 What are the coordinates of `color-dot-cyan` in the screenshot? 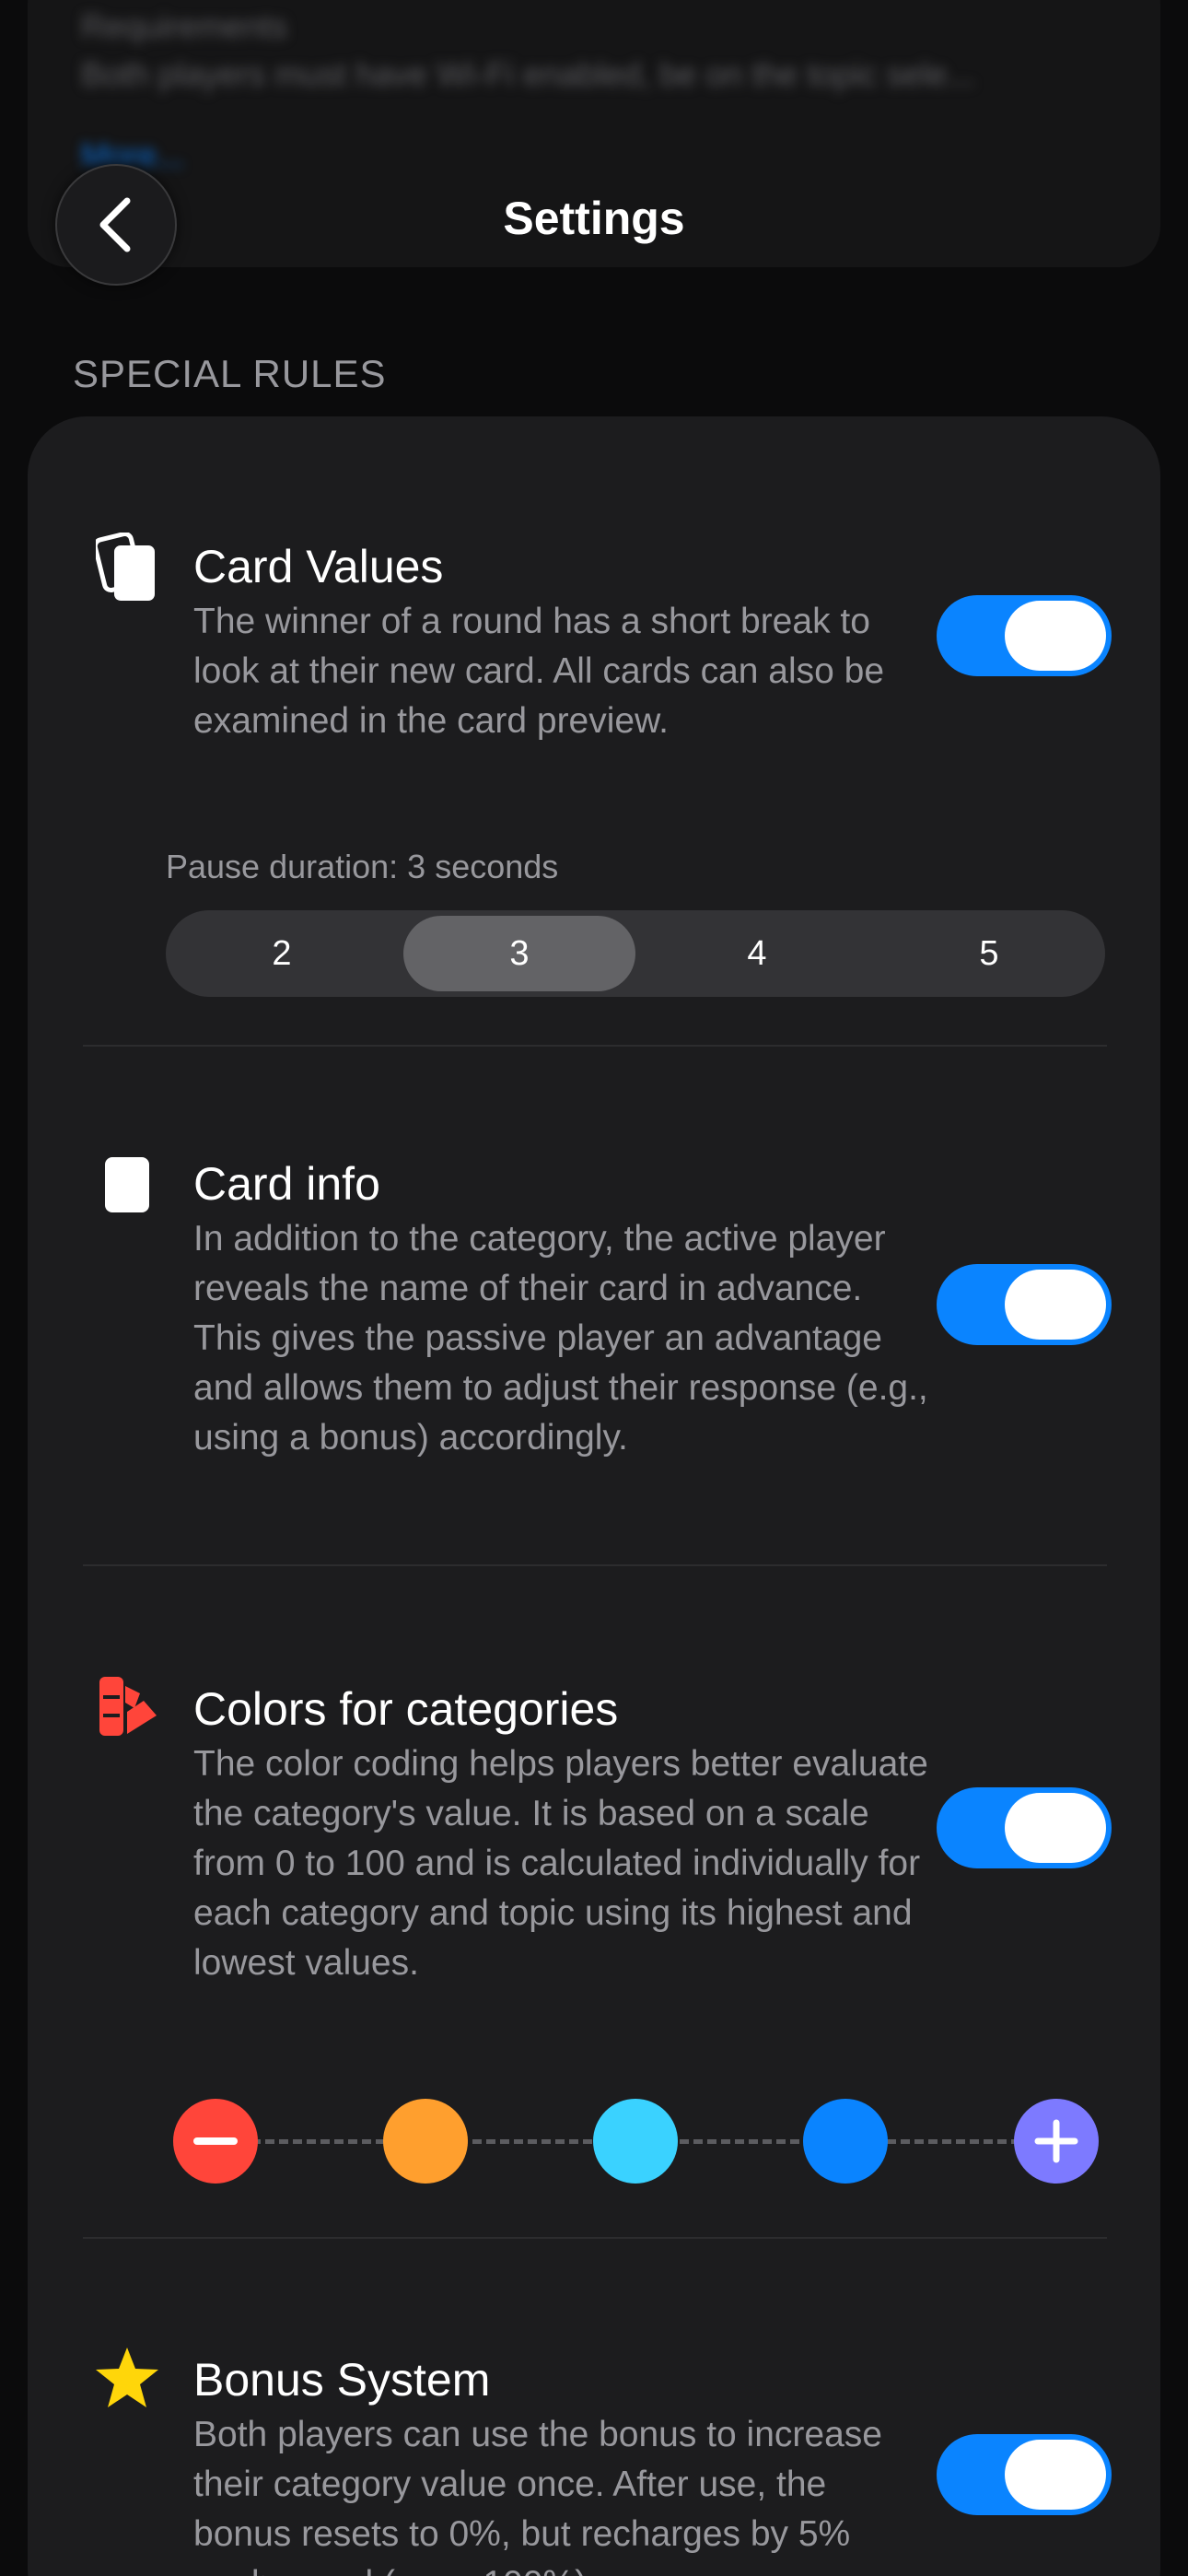 It's located at (635, 2141).